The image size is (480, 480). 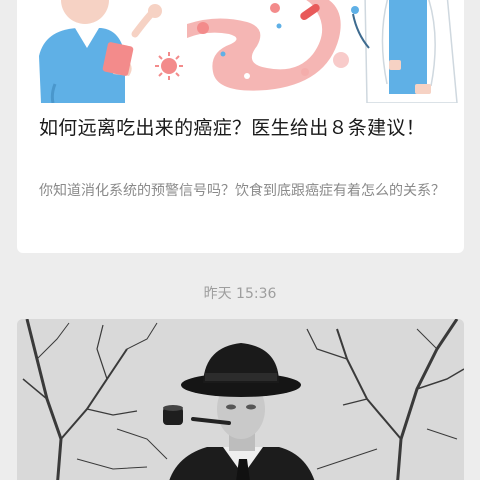 What do you see at coordinates (240, 294) in the screenshot?
I see `message-timestamp: 昨天 15:36` at bounding box center [240, 294].